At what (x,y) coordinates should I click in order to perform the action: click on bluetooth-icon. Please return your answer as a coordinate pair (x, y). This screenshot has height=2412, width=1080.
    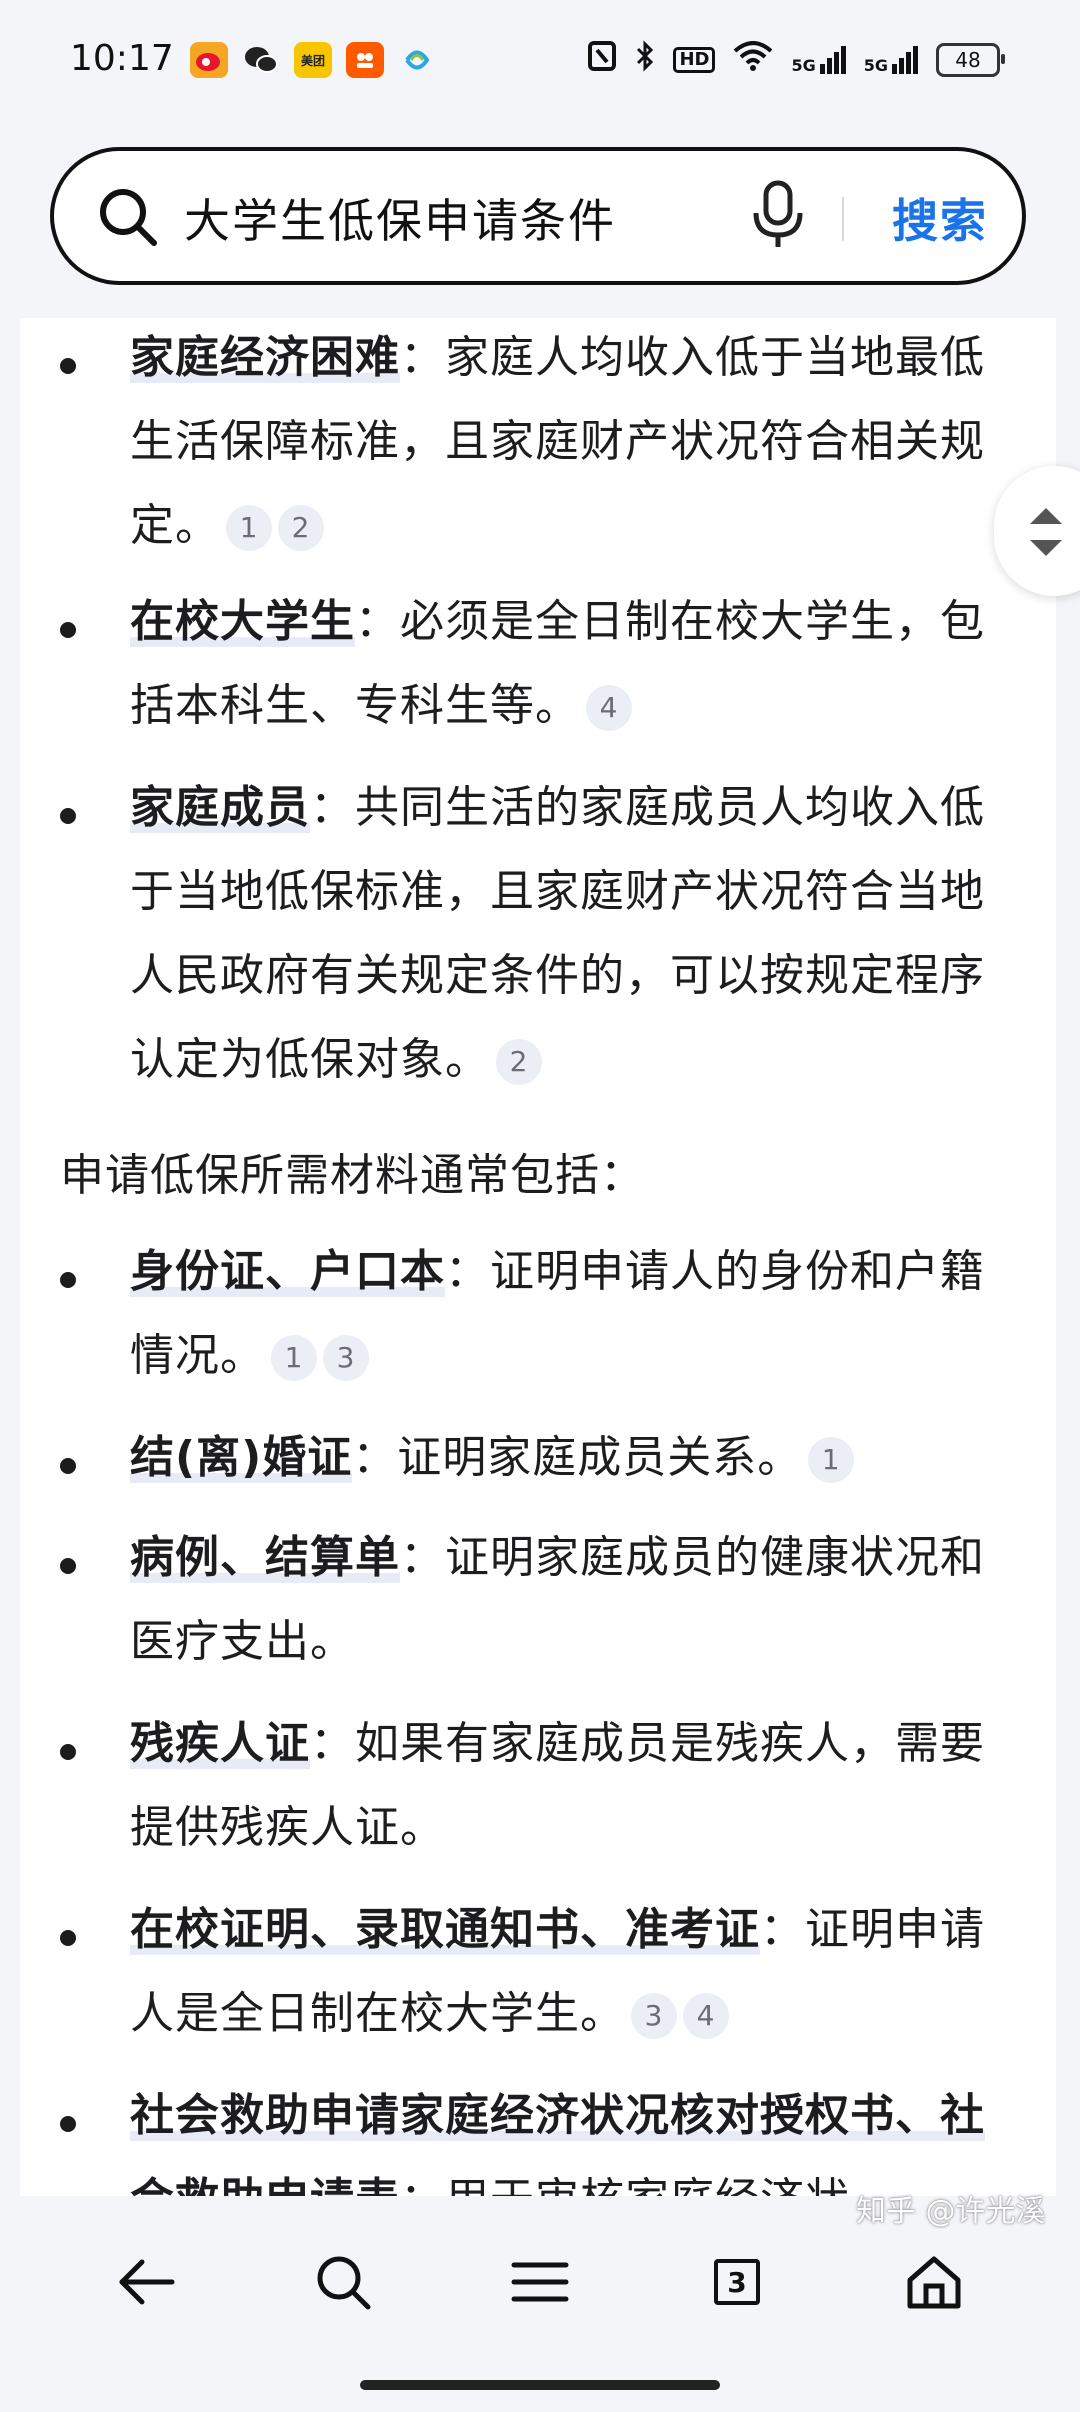
    Looking at the image, I should click on (645, 59).